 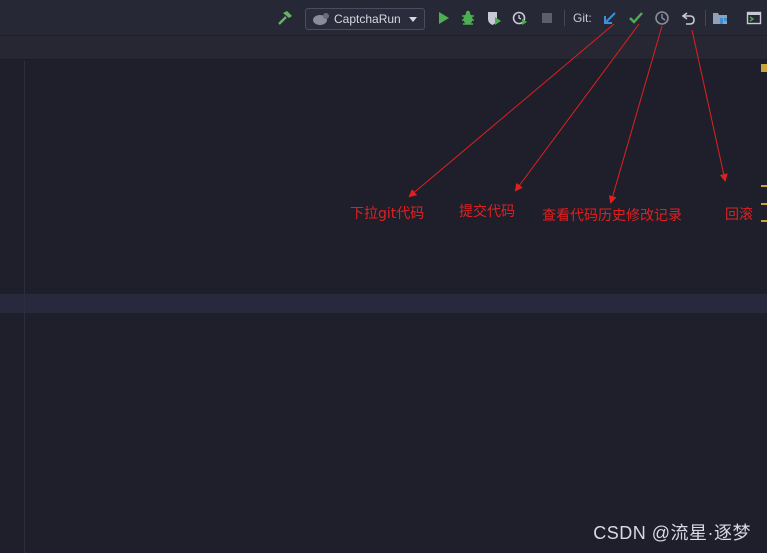 I want to click on git-label: Git:, so click(x=582, y=18).